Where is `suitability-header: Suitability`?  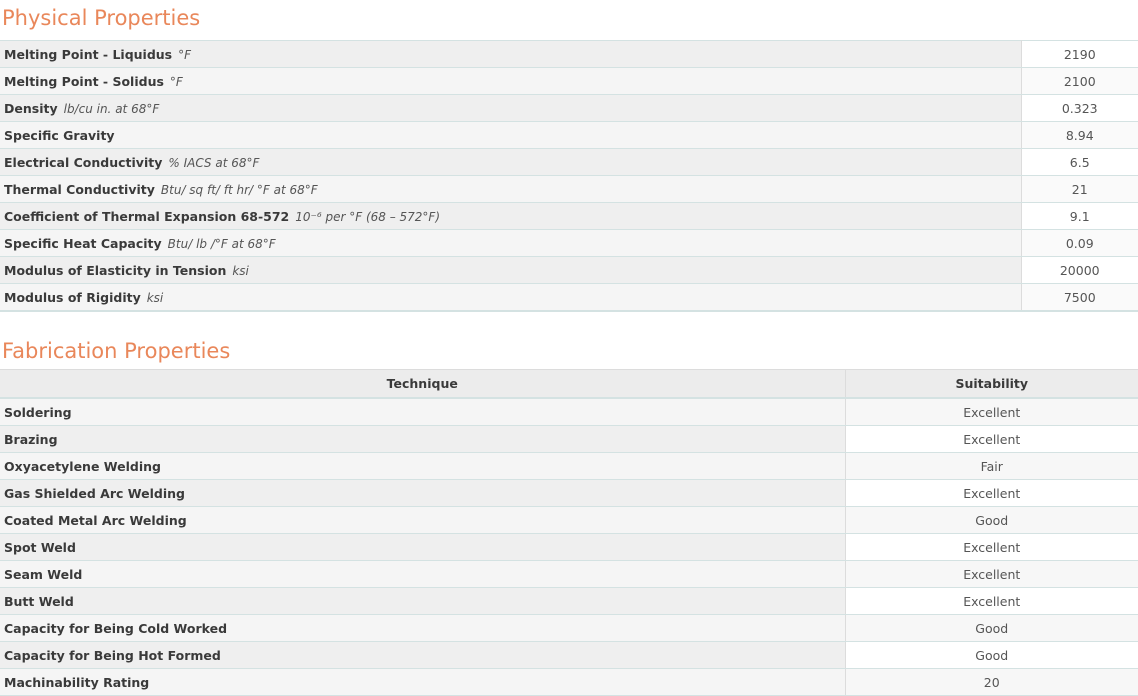
suitability-header: Suitability is located at coordinates (991, 384).